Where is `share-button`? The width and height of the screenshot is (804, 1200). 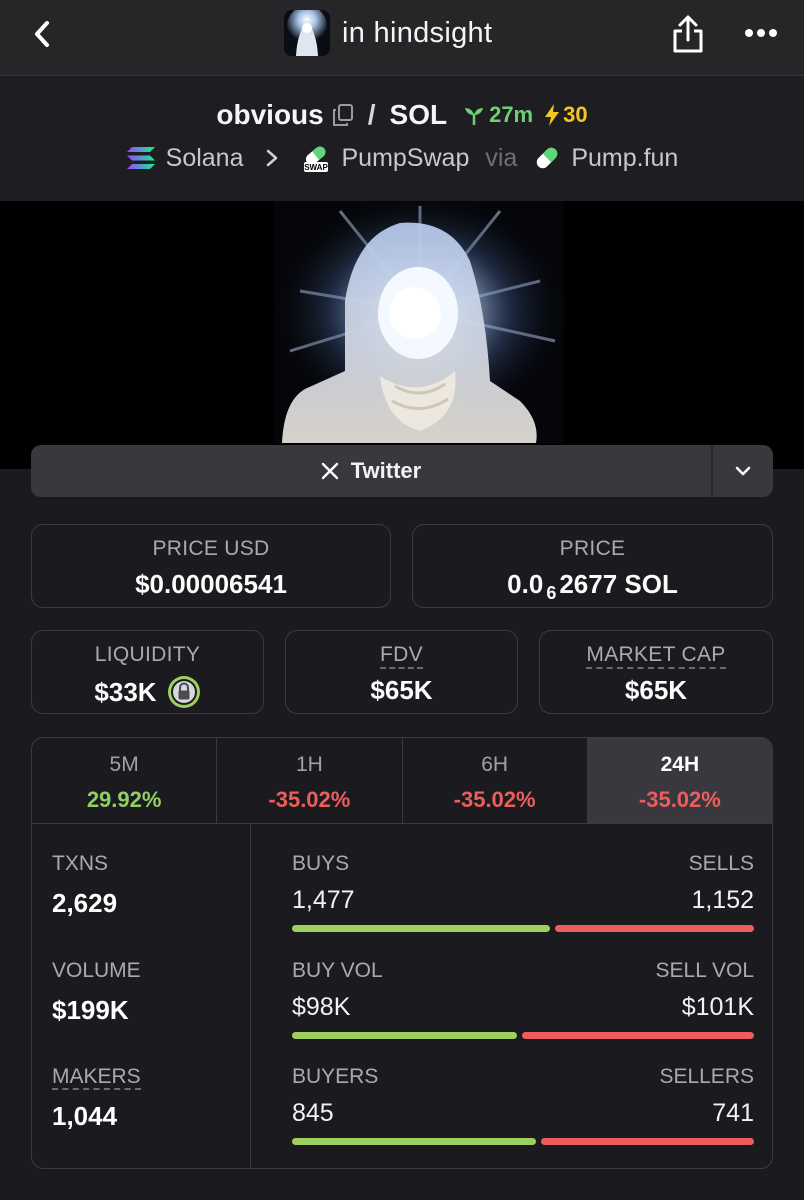
share-button is located at coordinates (688, 34).